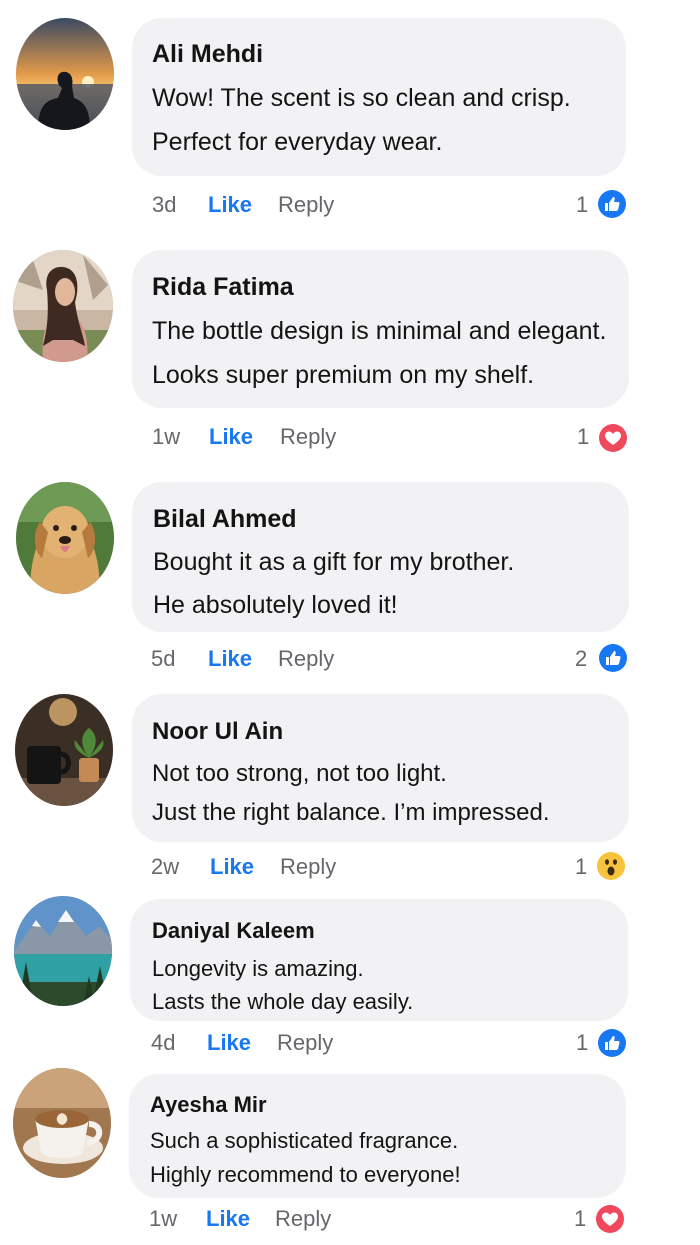  What do you see at coordinates (208, 1105) in the screenshot?
I see `comment-author: Ayesha Mir` at bounding box center [208, 1105].